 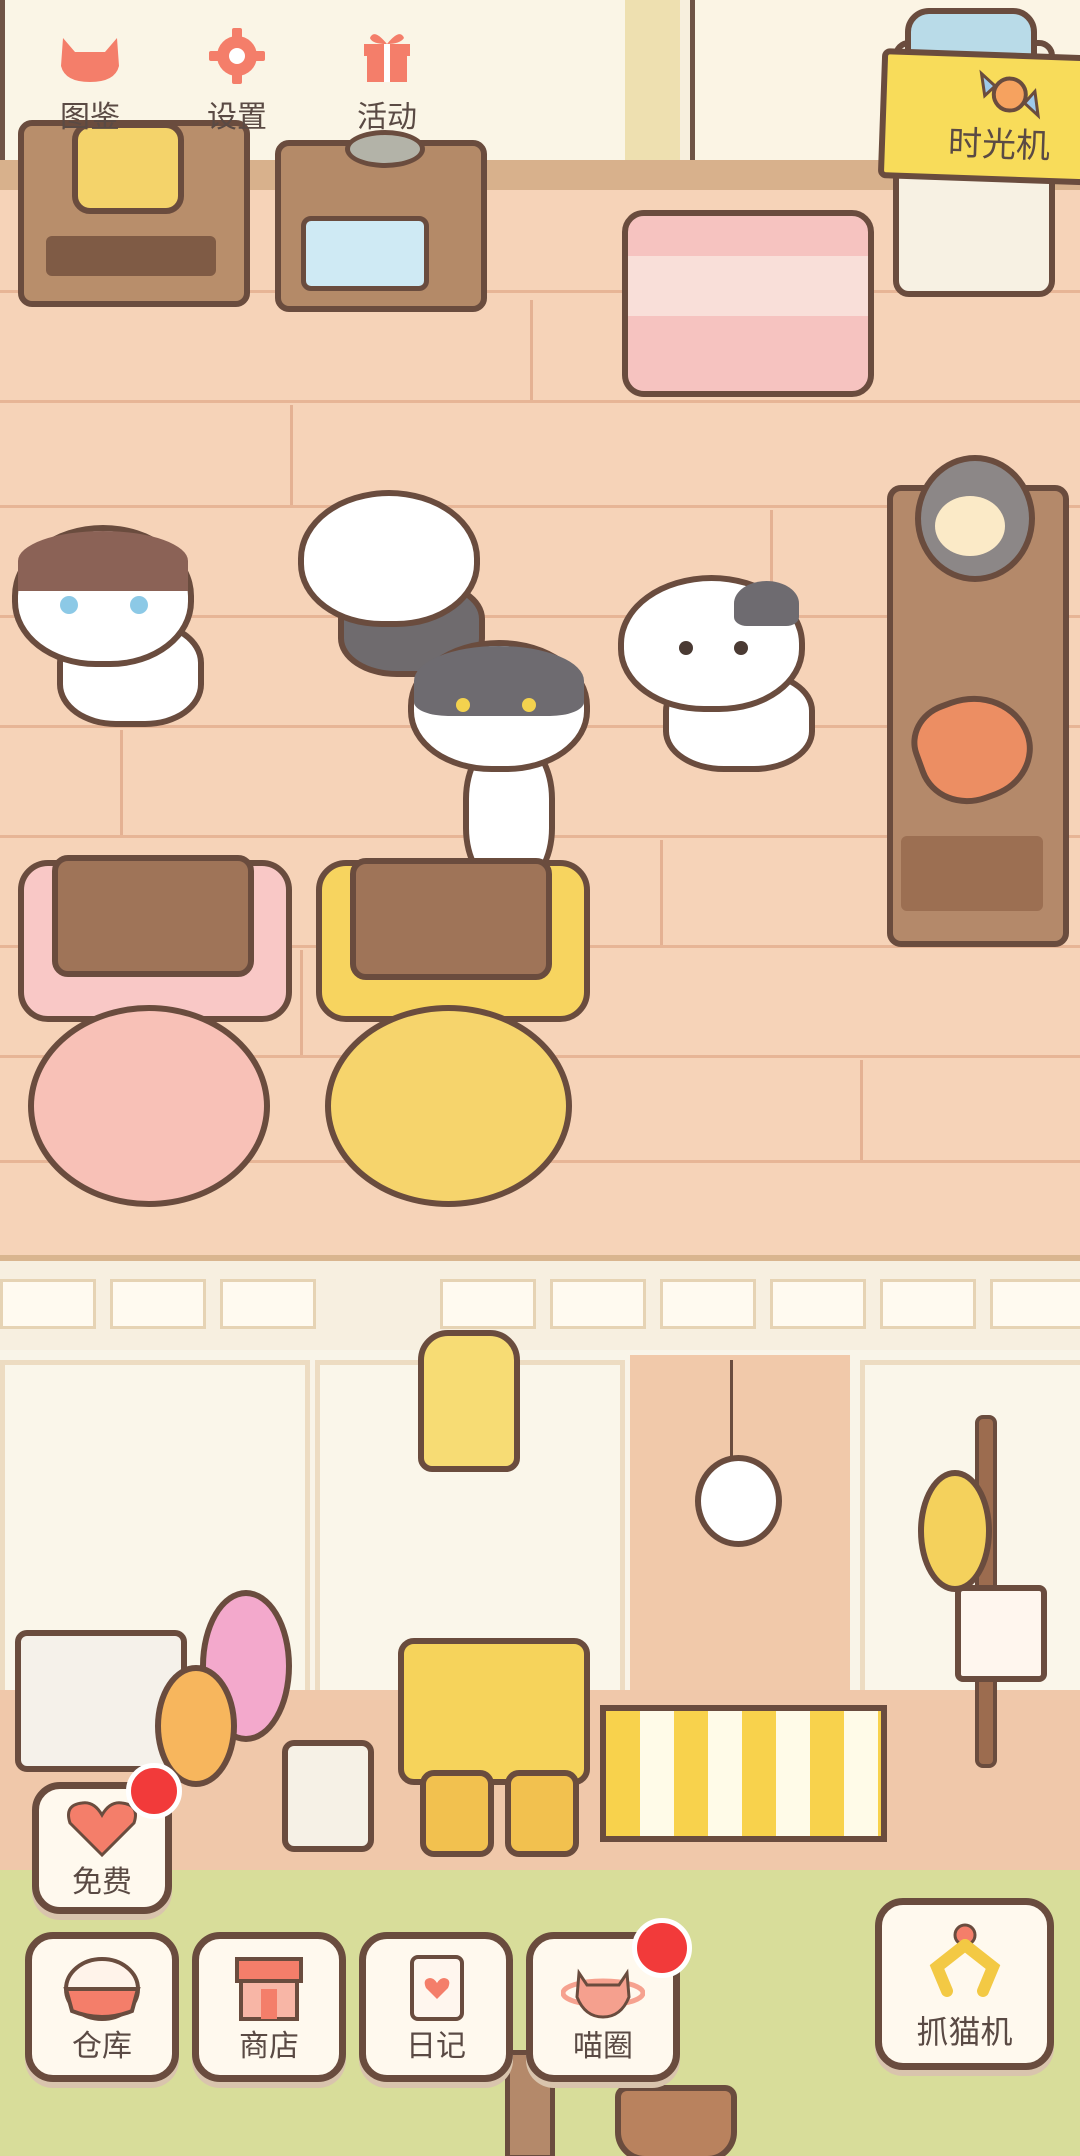 I want to click on shop-label: 商店, so click(x=269, y=2046).